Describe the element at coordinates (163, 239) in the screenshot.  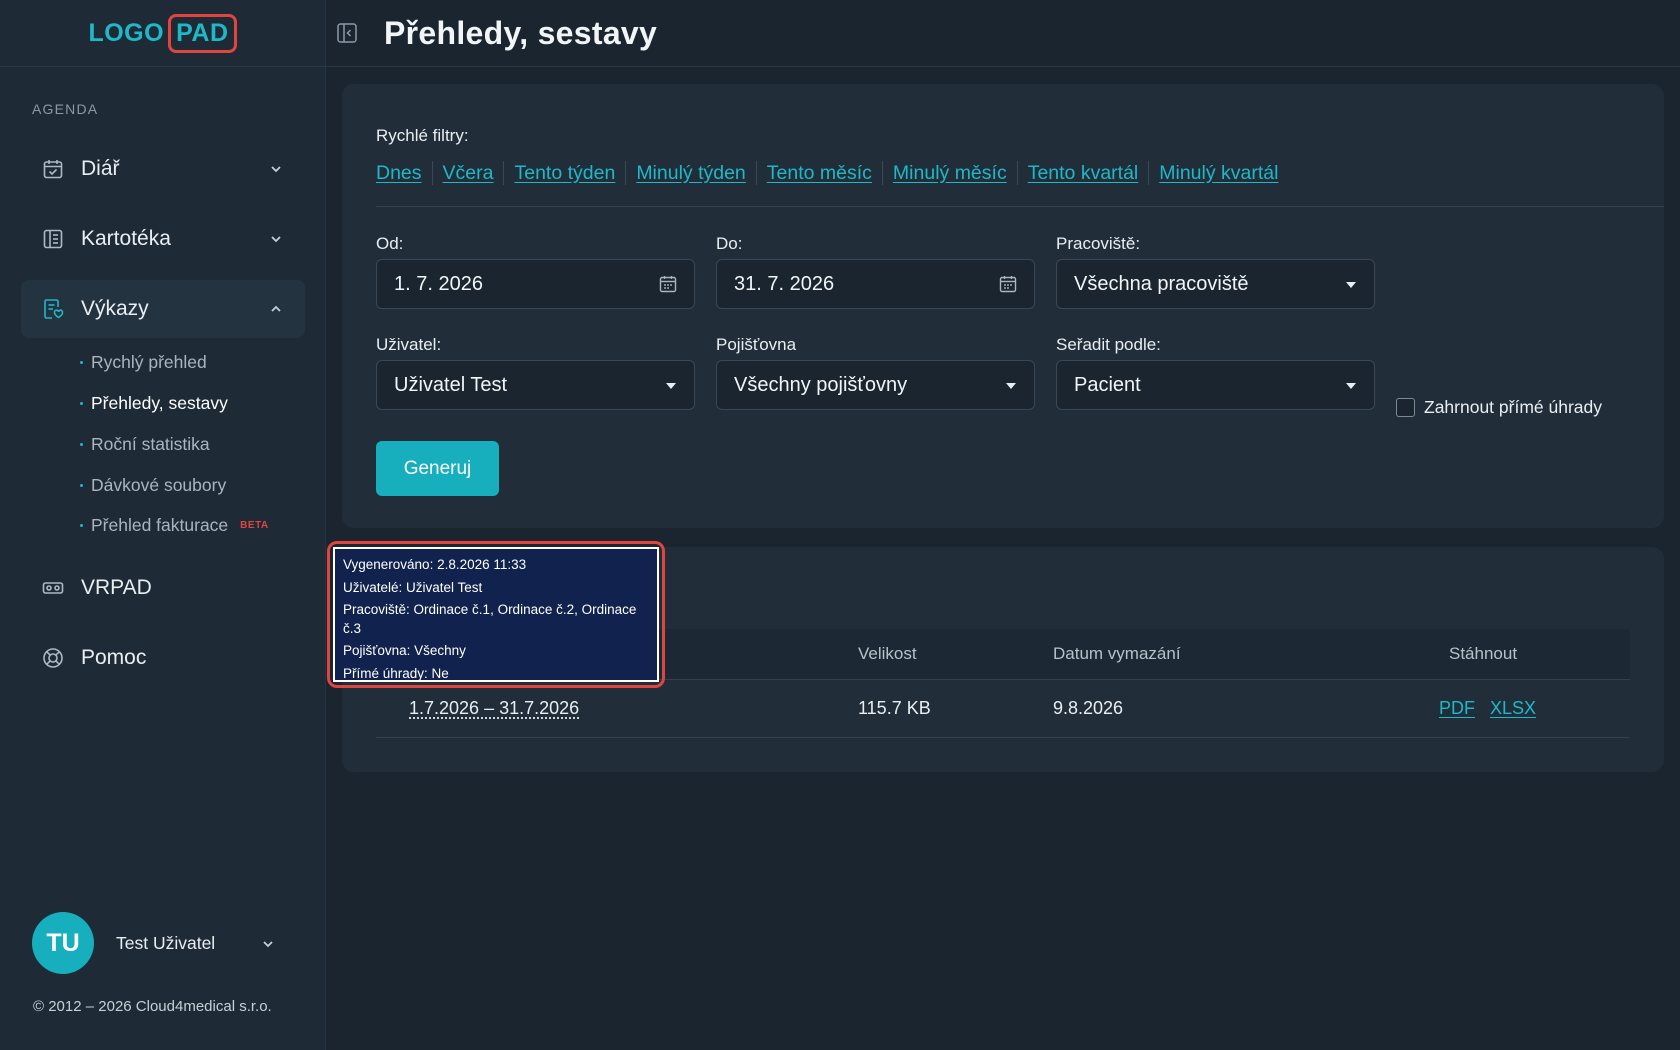
I see `sidebar-item-kartoteka: Kartotéka` at that location.